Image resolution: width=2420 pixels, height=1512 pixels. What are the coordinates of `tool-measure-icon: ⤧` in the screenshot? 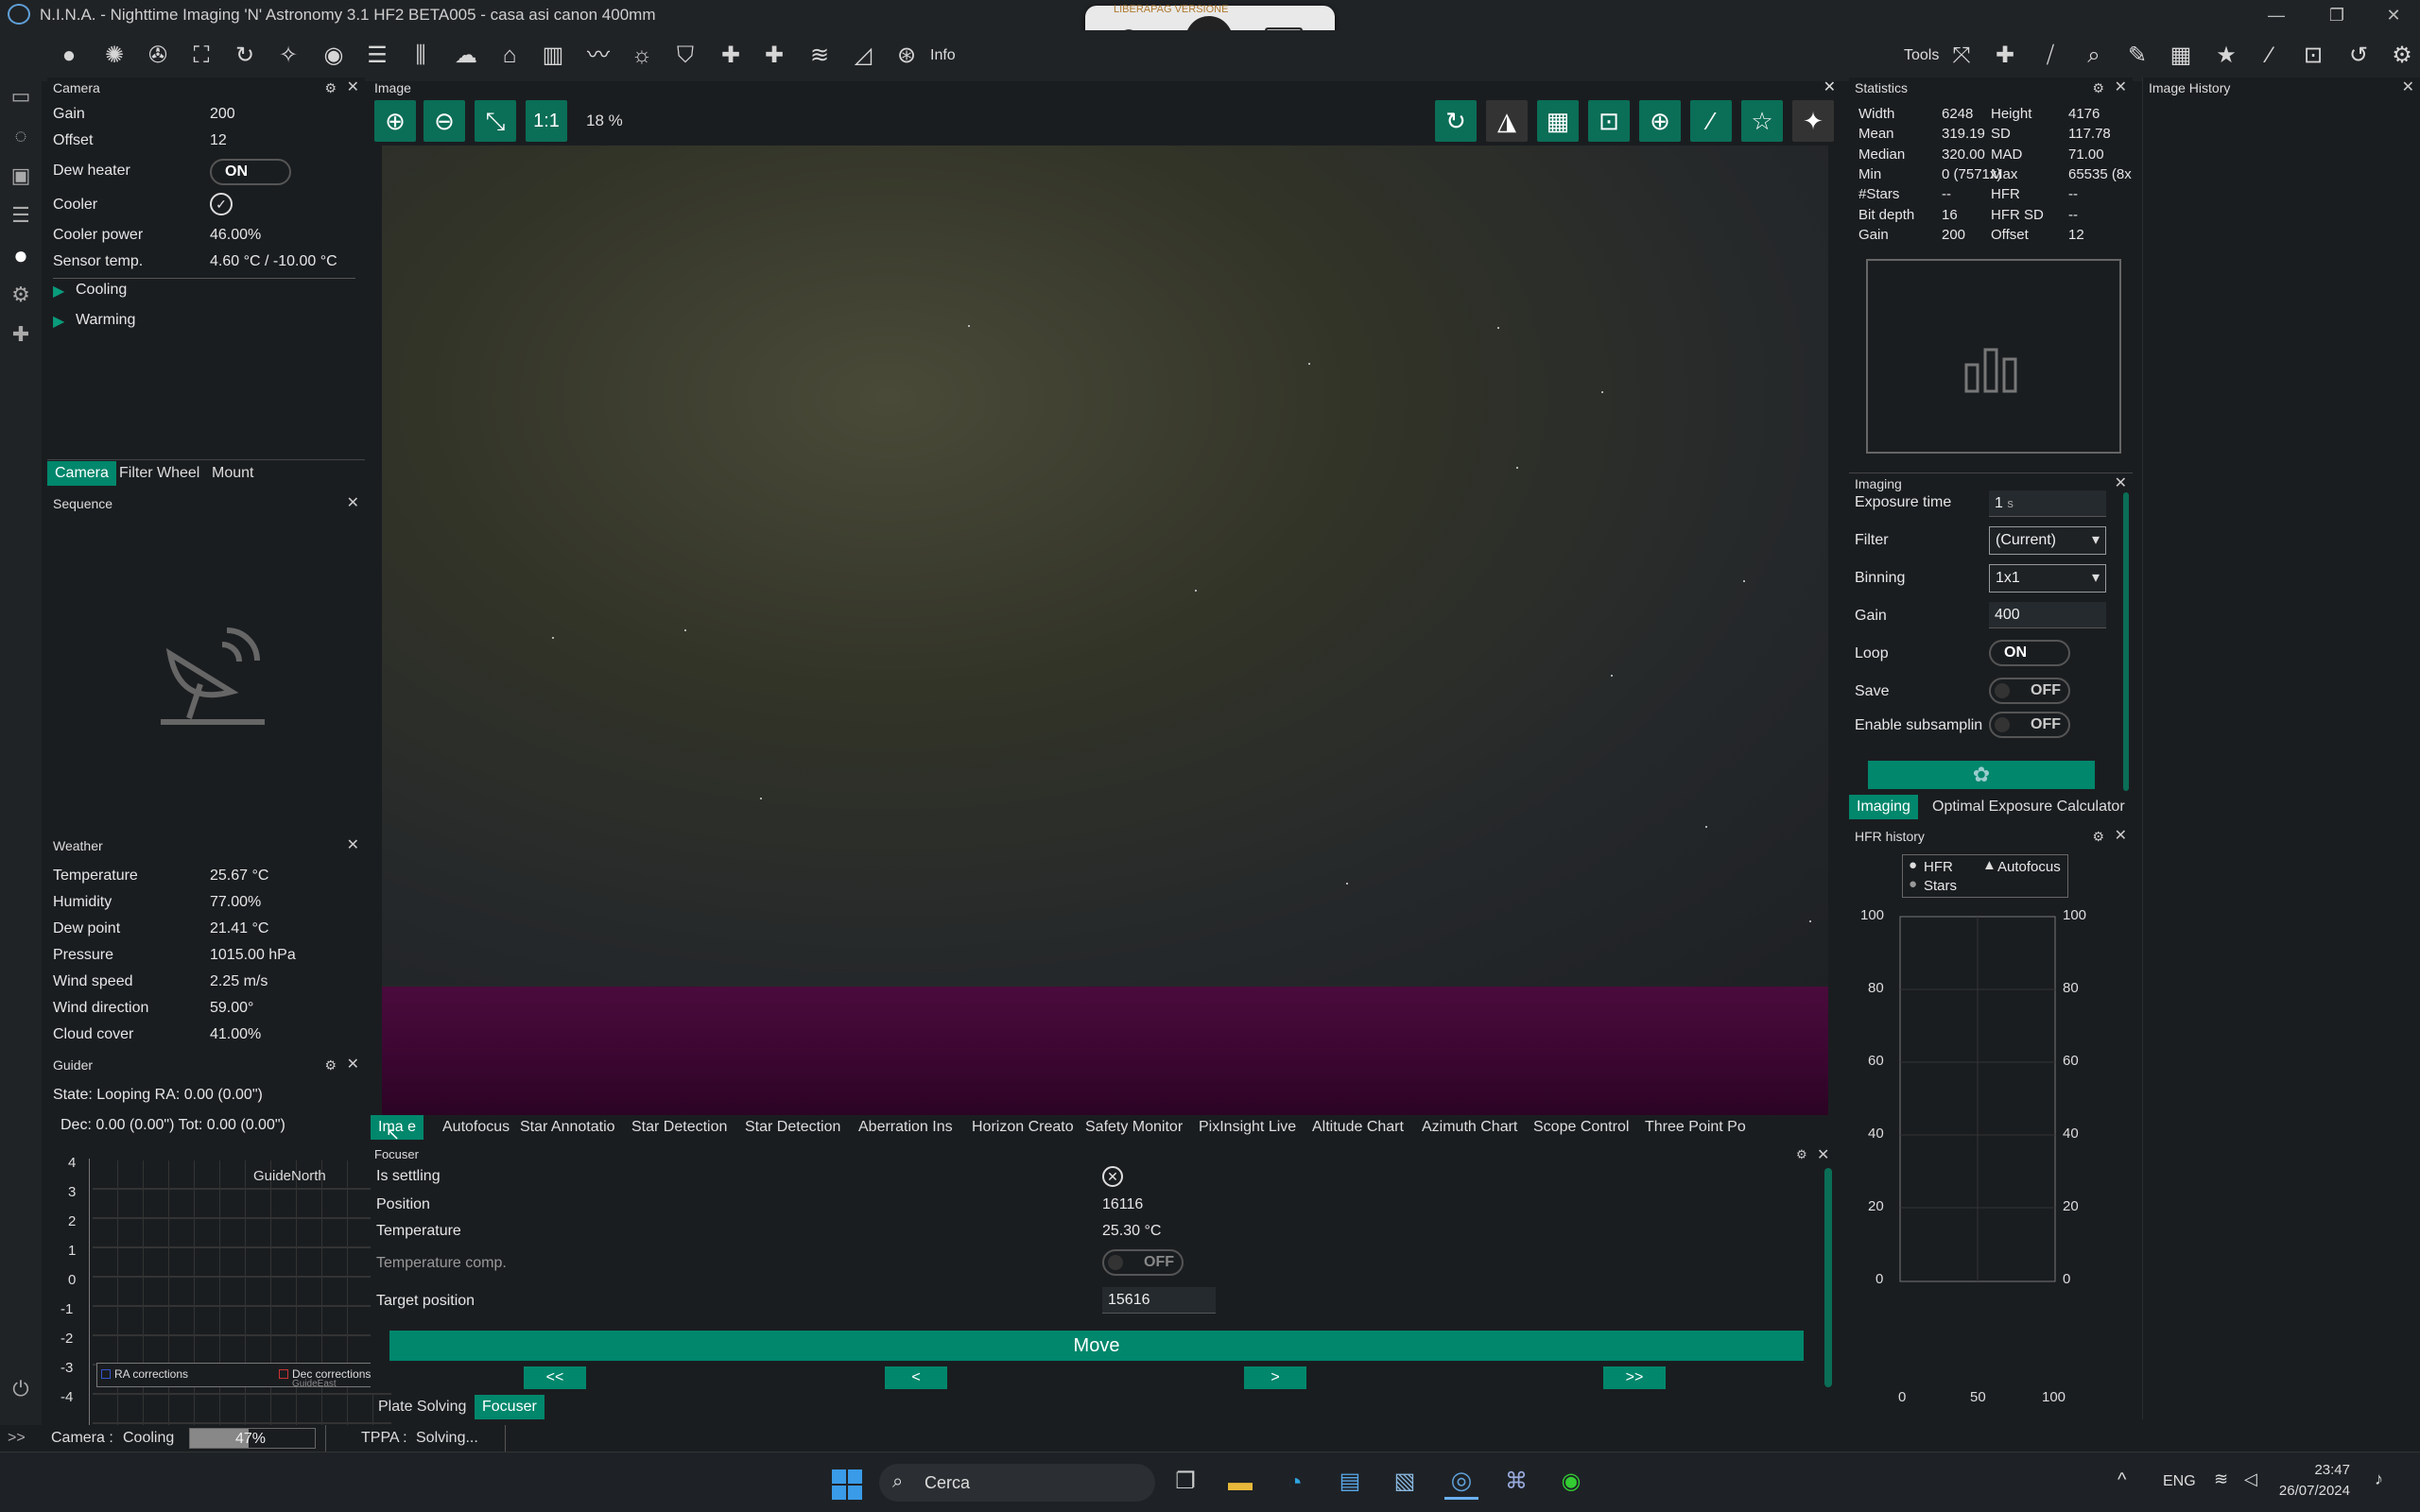 It's located at (1961, 56).